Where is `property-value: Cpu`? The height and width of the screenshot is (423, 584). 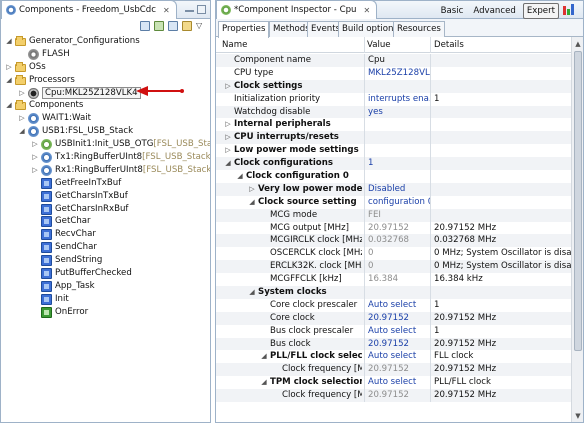 property-value: Cpu is located at coordinates (398, 60).